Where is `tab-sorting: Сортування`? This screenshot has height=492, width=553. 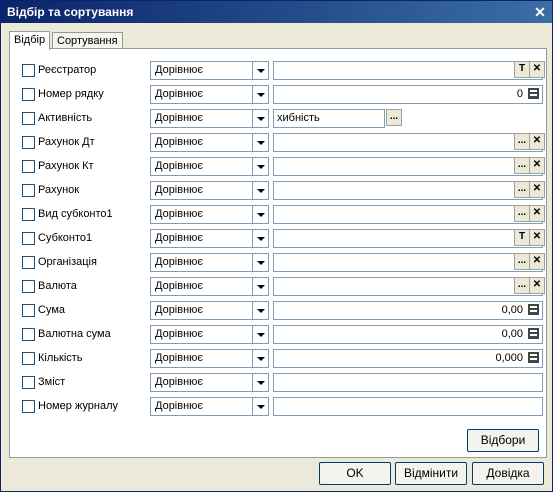 tab-sorting: Сортування is located at coordinates (87, 40).